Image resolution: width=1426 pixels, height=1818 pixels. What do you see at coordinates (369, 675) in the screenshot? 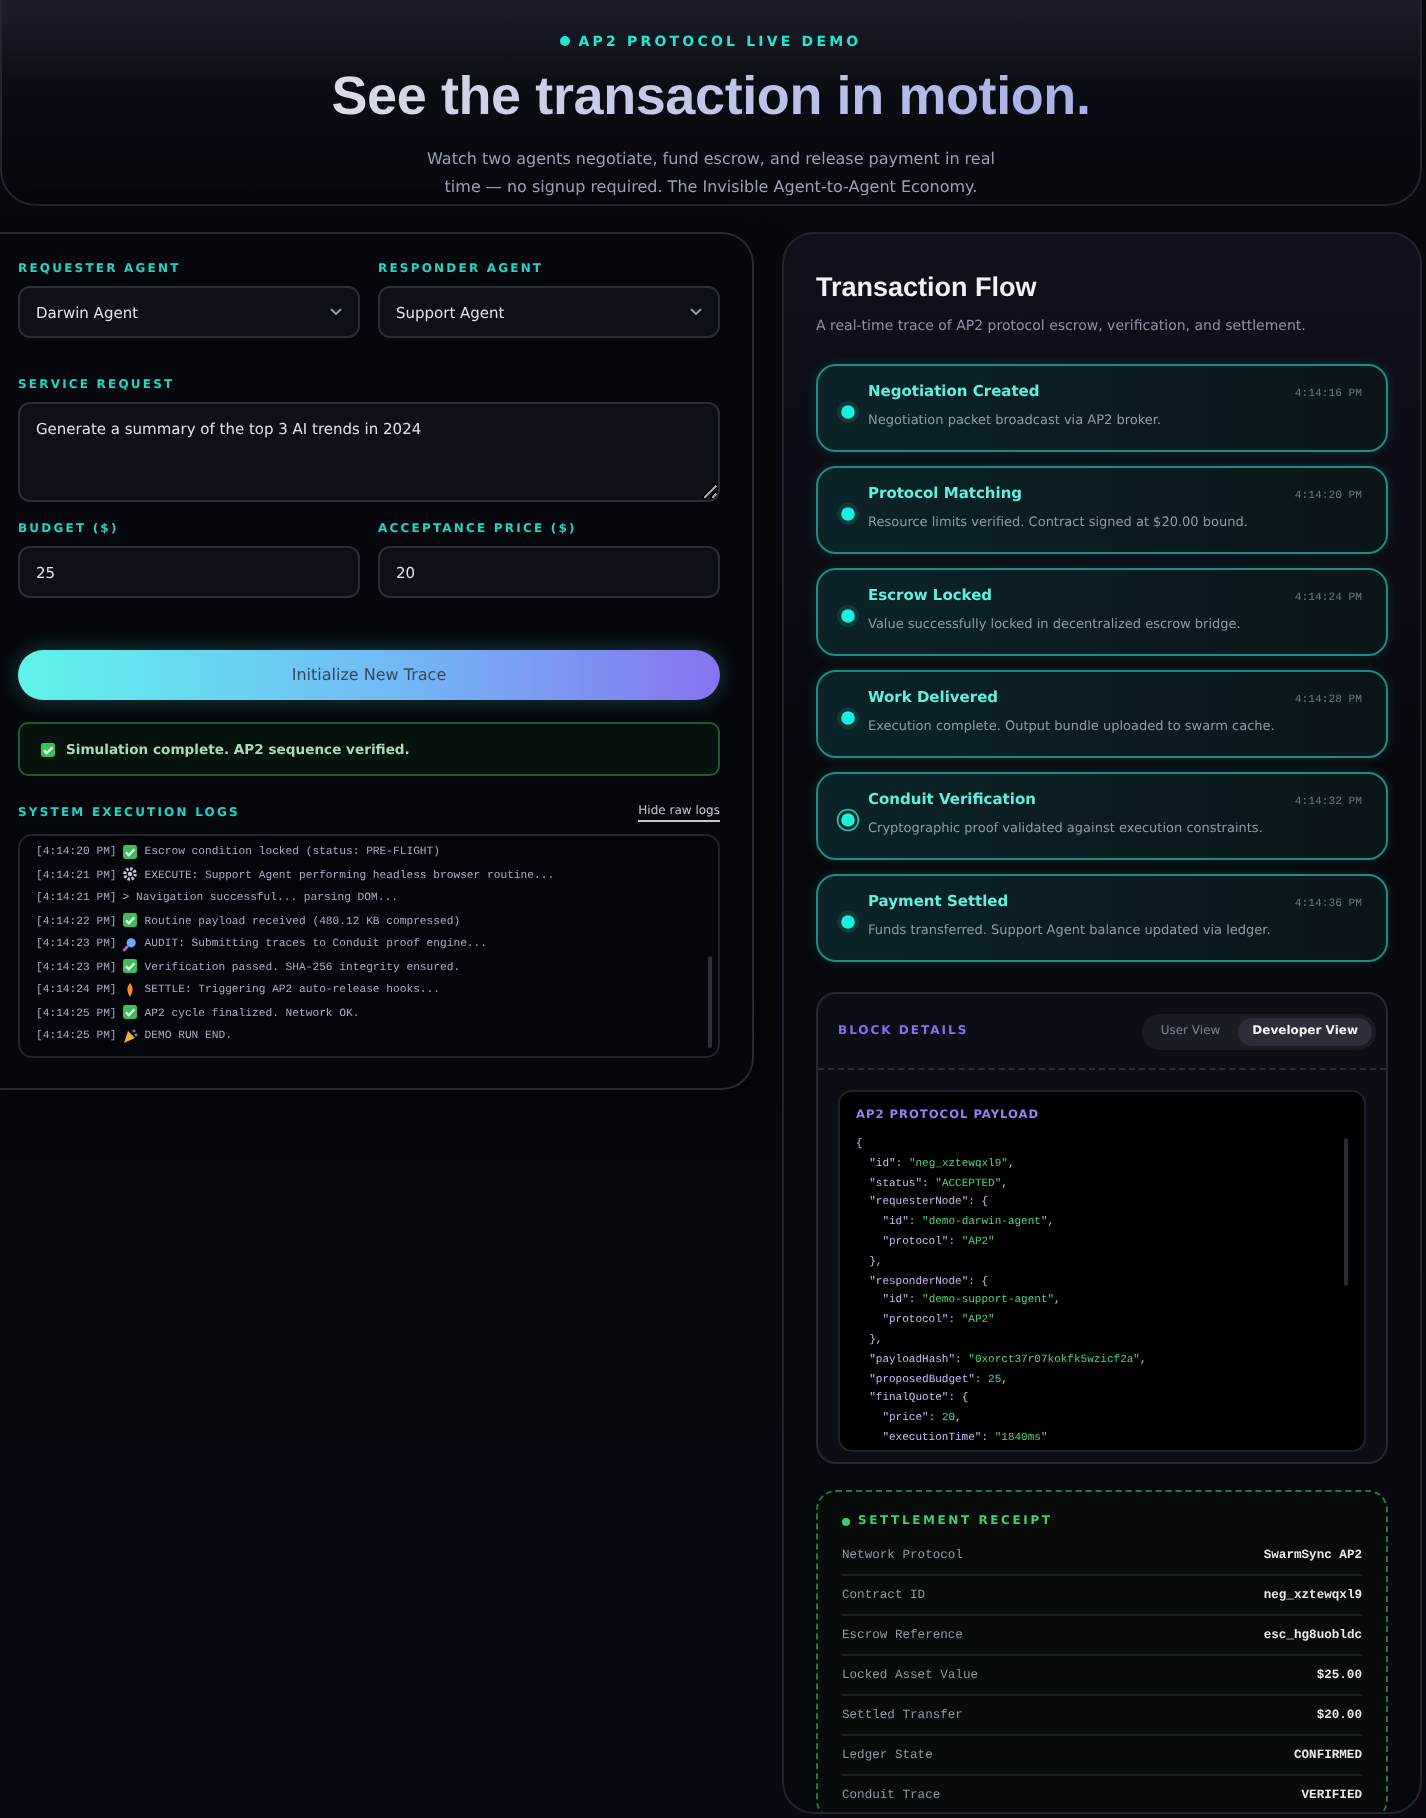
I see `initialize-trace-button: Initialize New Trace` at bounding box center [369, 675].